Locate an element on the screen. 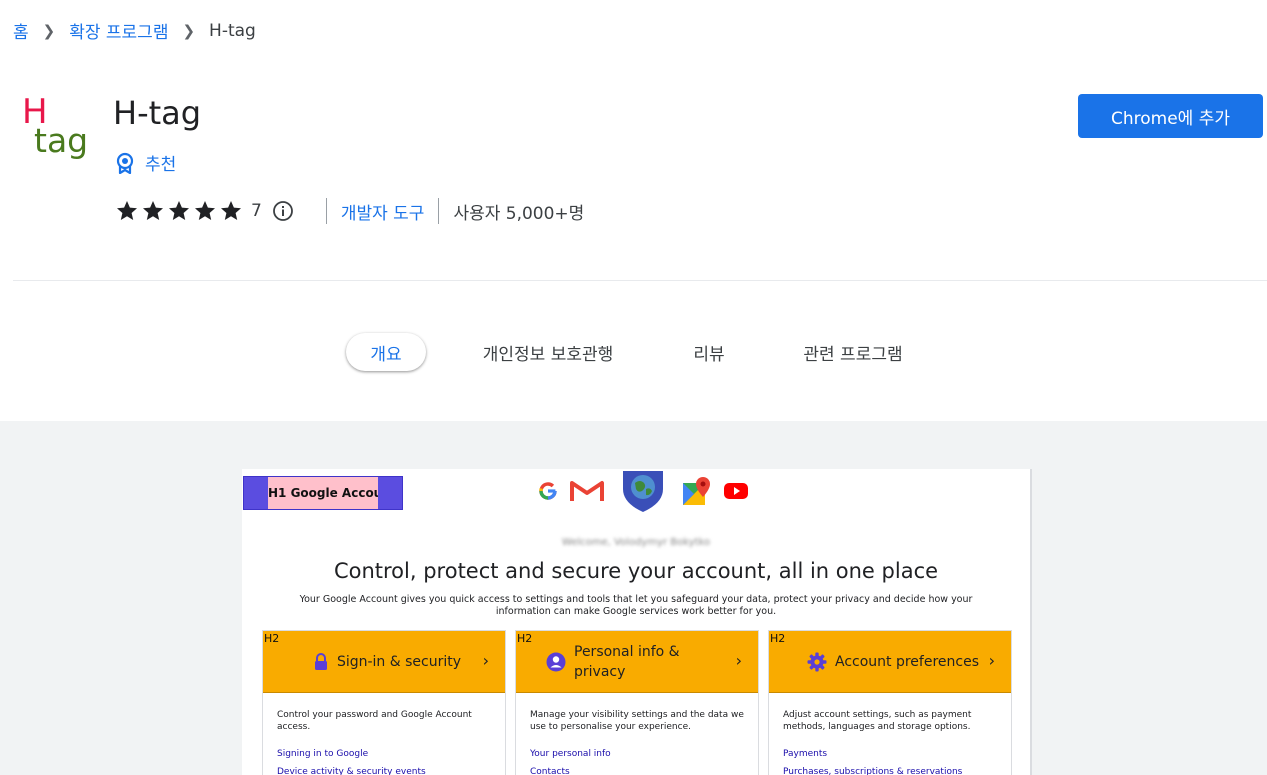  breadcrumb-extensions: 확장 프로그램 is located at coordinates (118, 30).